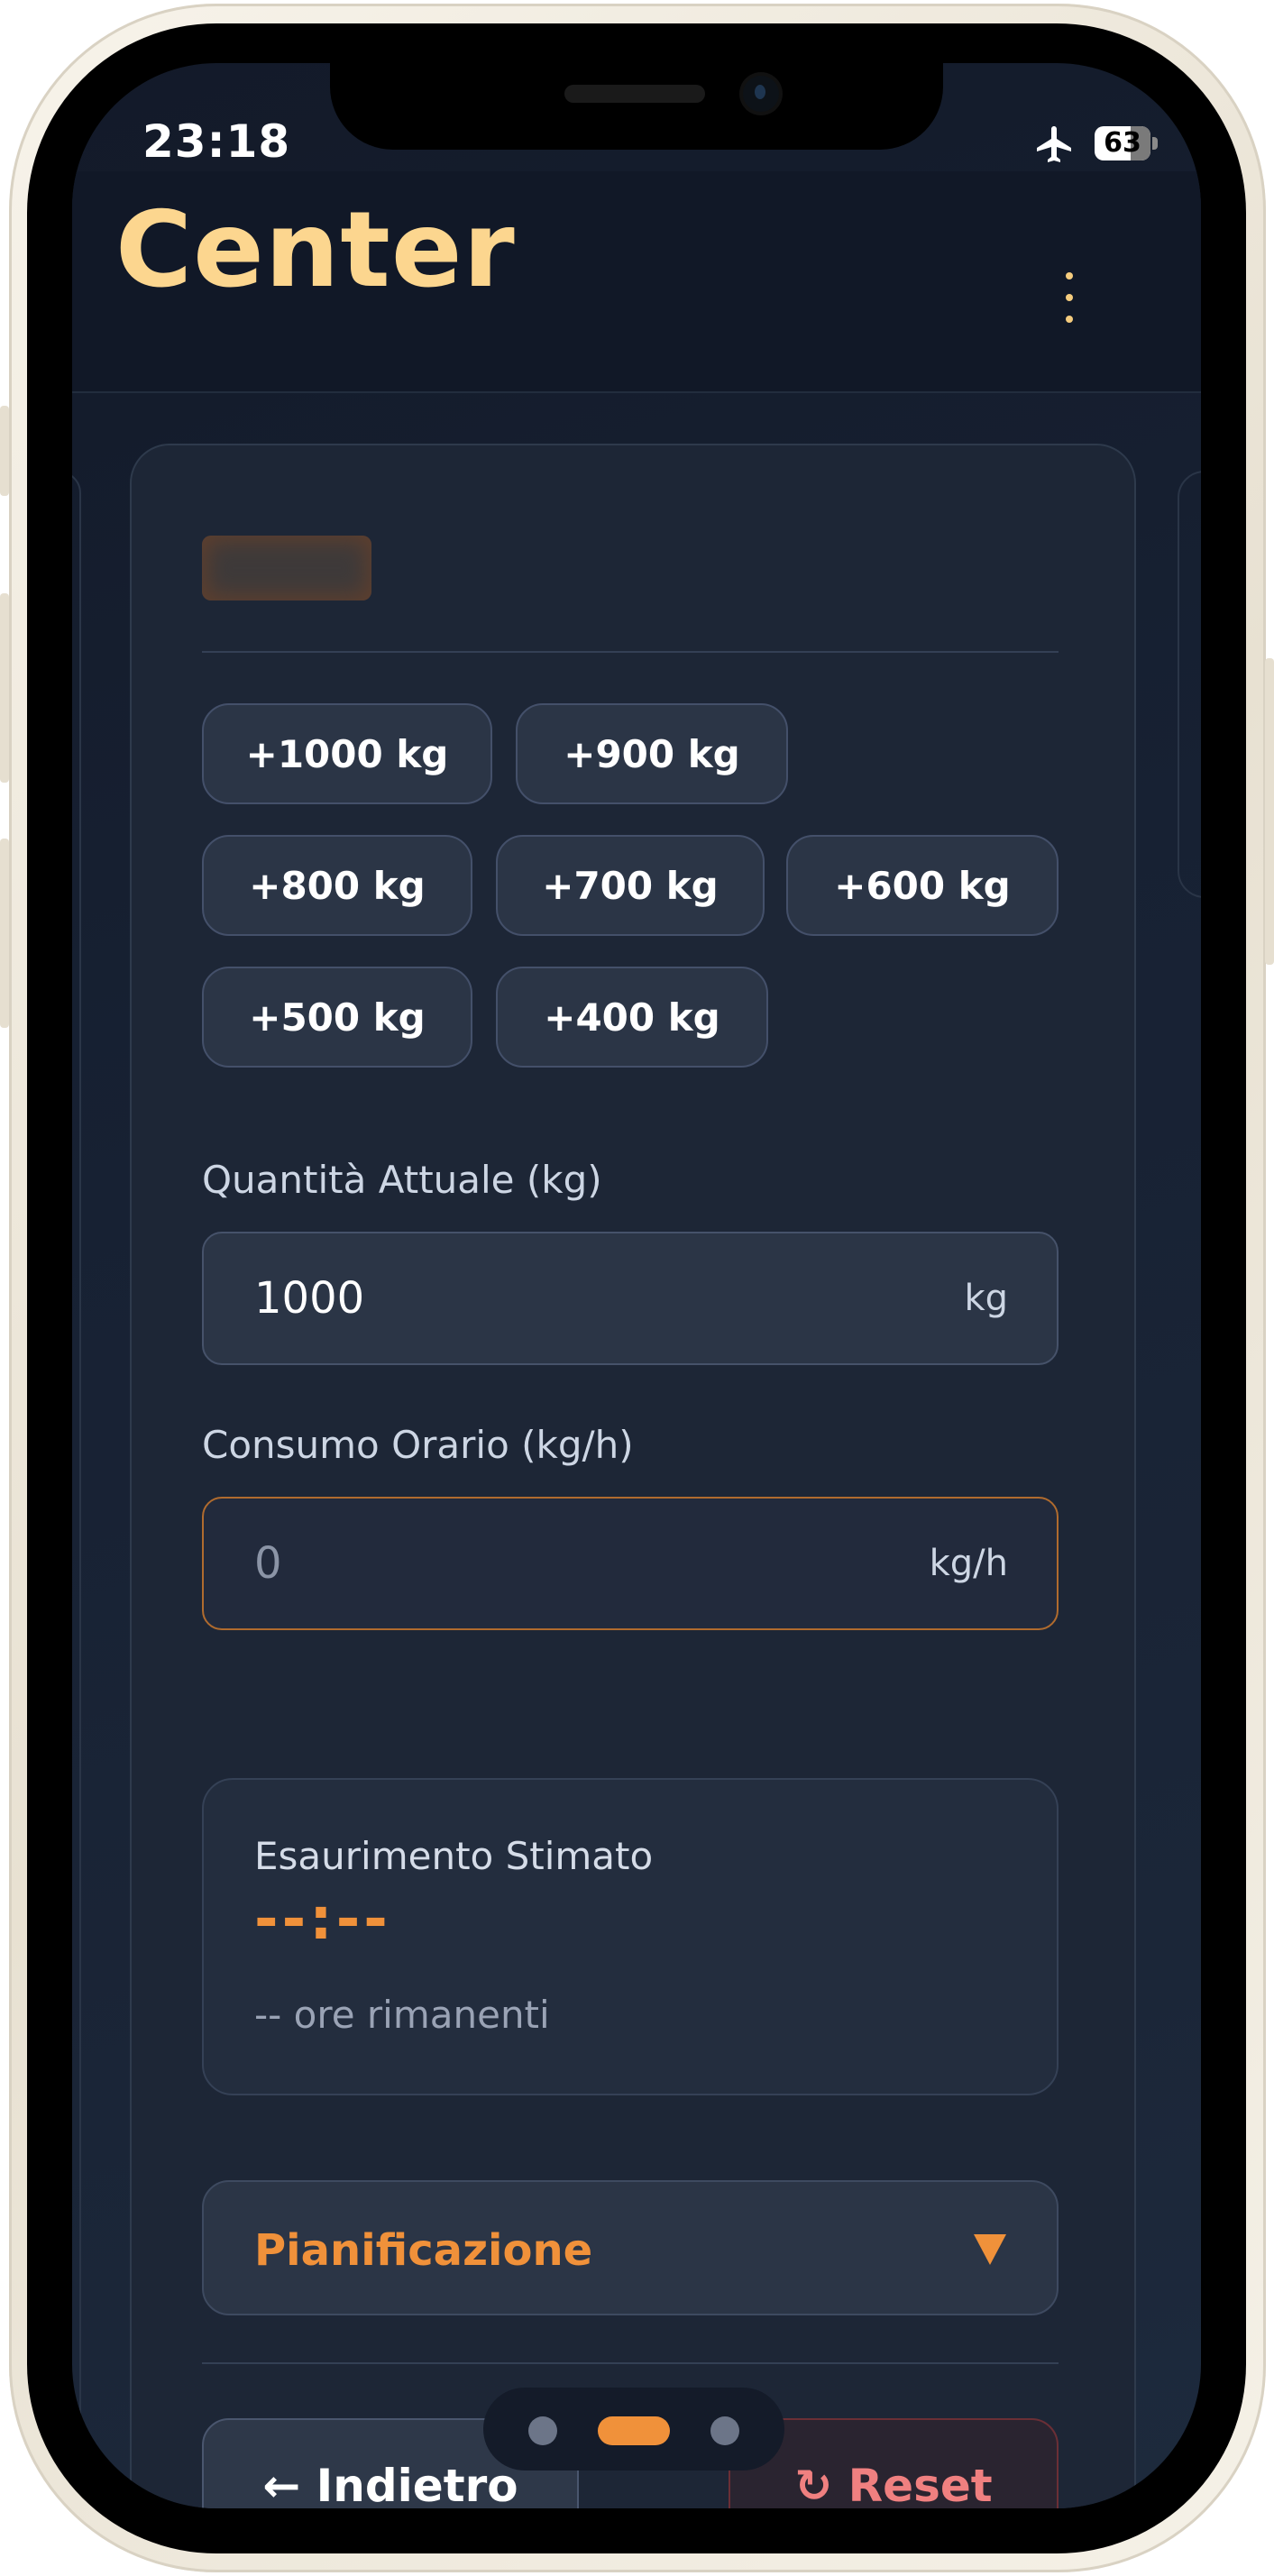 The height and width of the screenshot is (2576, 1274). What do you see at coordinates (216, 141) in the screenshot?
I see `status-time: 23:18` at bounding box center [216, 141].